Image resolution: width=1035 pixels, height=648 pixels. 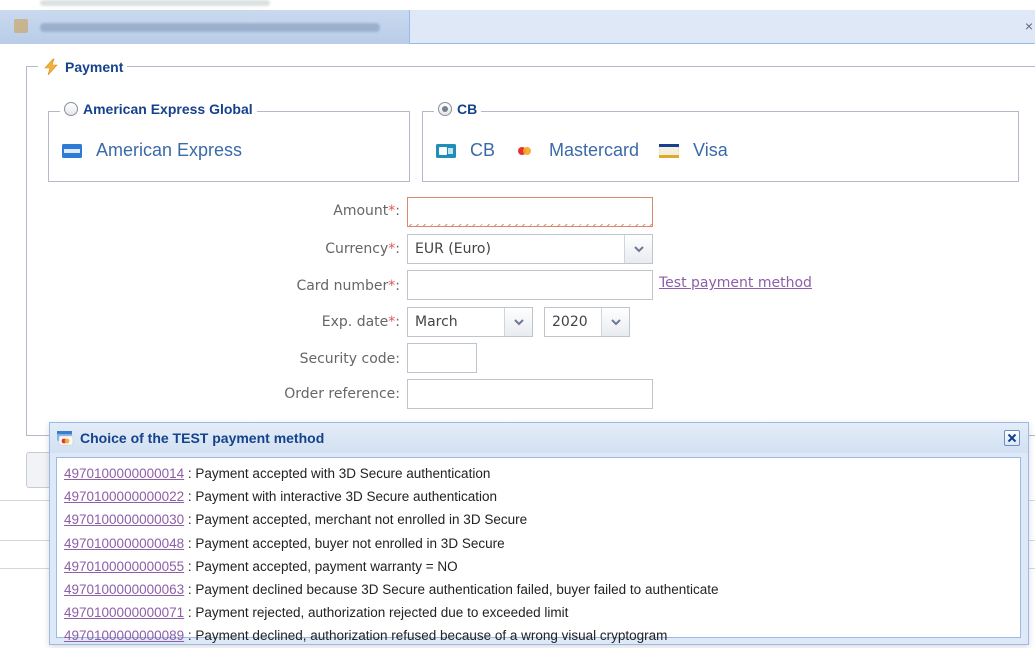 I want to click on mastercard-brand-label: Mastercard, so click(x=594, y=150).